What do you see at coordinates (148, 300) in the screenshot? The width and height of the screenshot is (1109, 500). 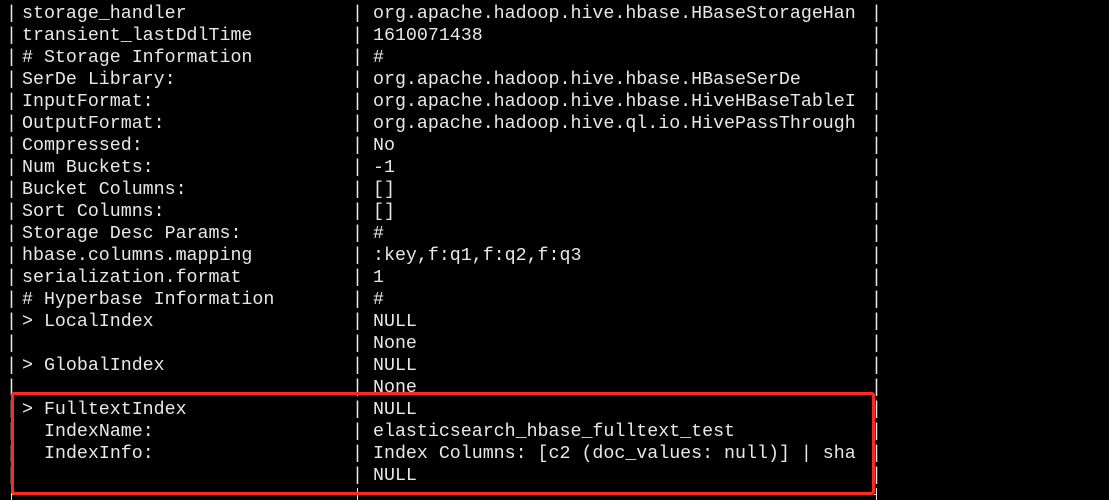 I see `row-key: # Hyperbase Information` at bounding box center [148, 300].